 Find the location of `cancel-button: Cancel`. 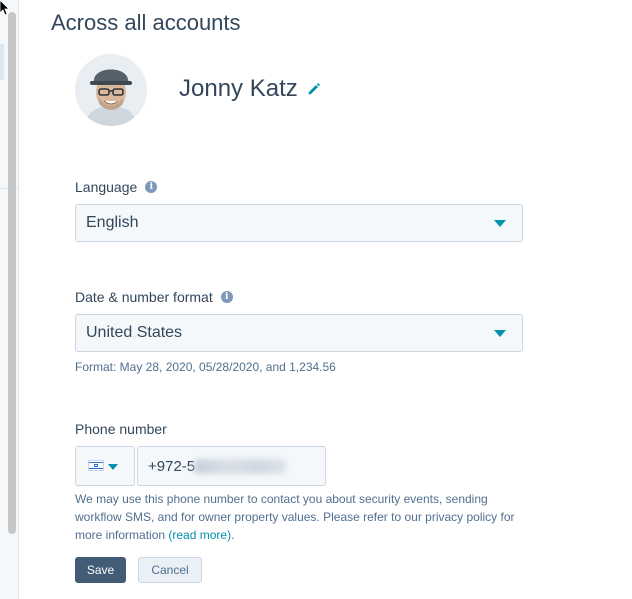

cancel-button: Cancel is located at coordinates (170, 570).